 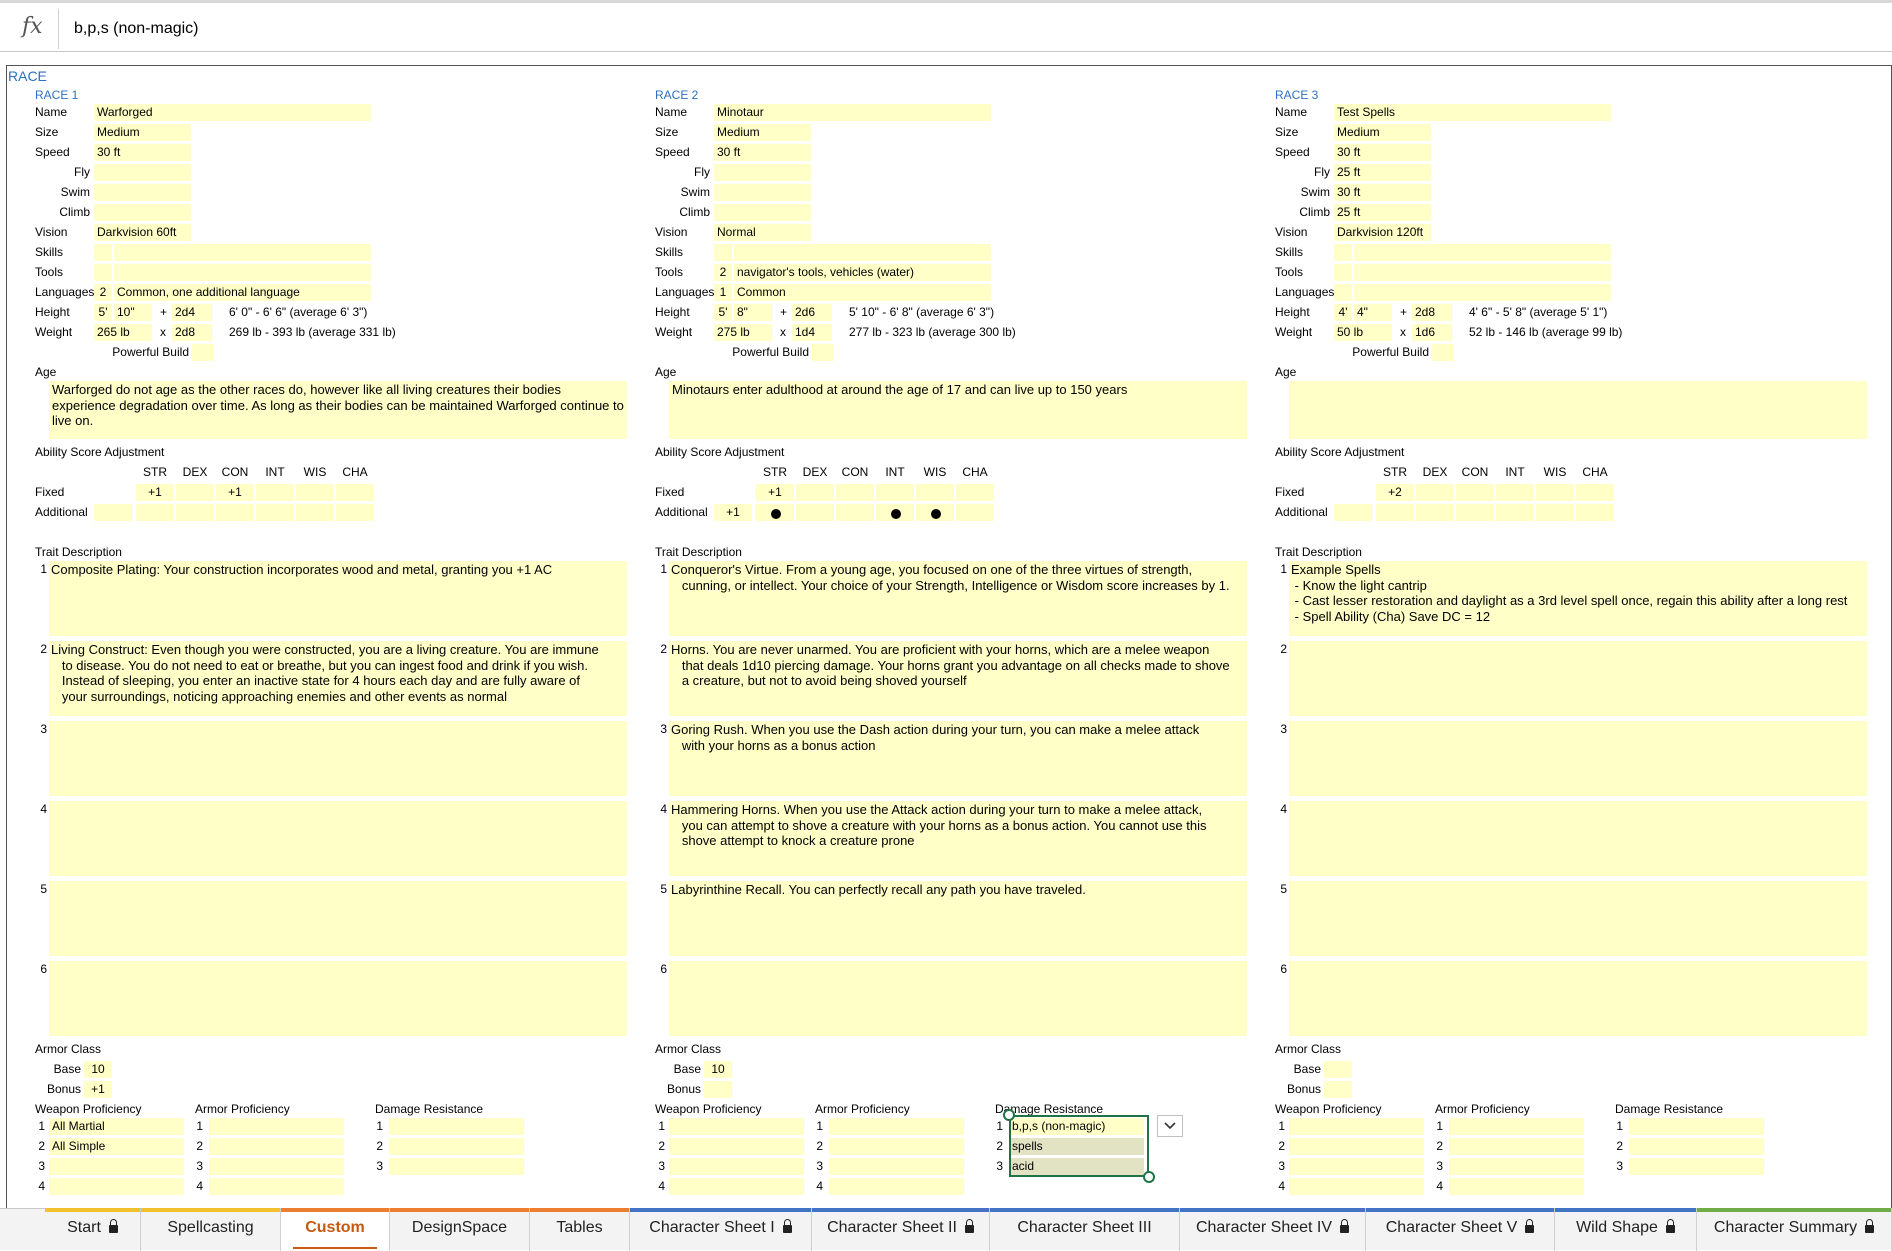 I want to click on height-inches-field: 8", so click(x=753, y=312).